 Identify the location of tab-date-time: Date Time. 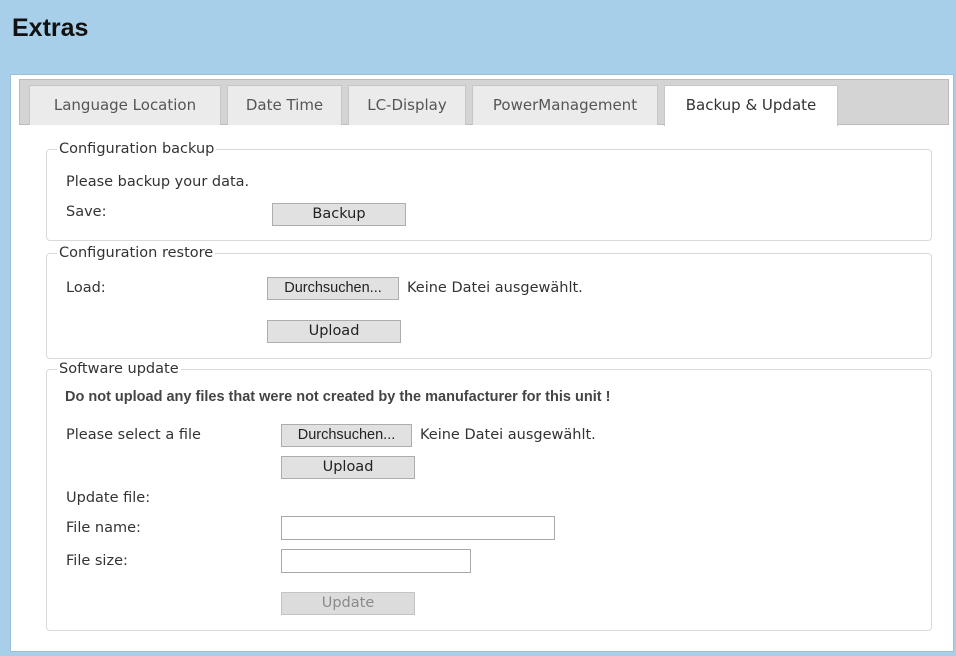
(284, 105).